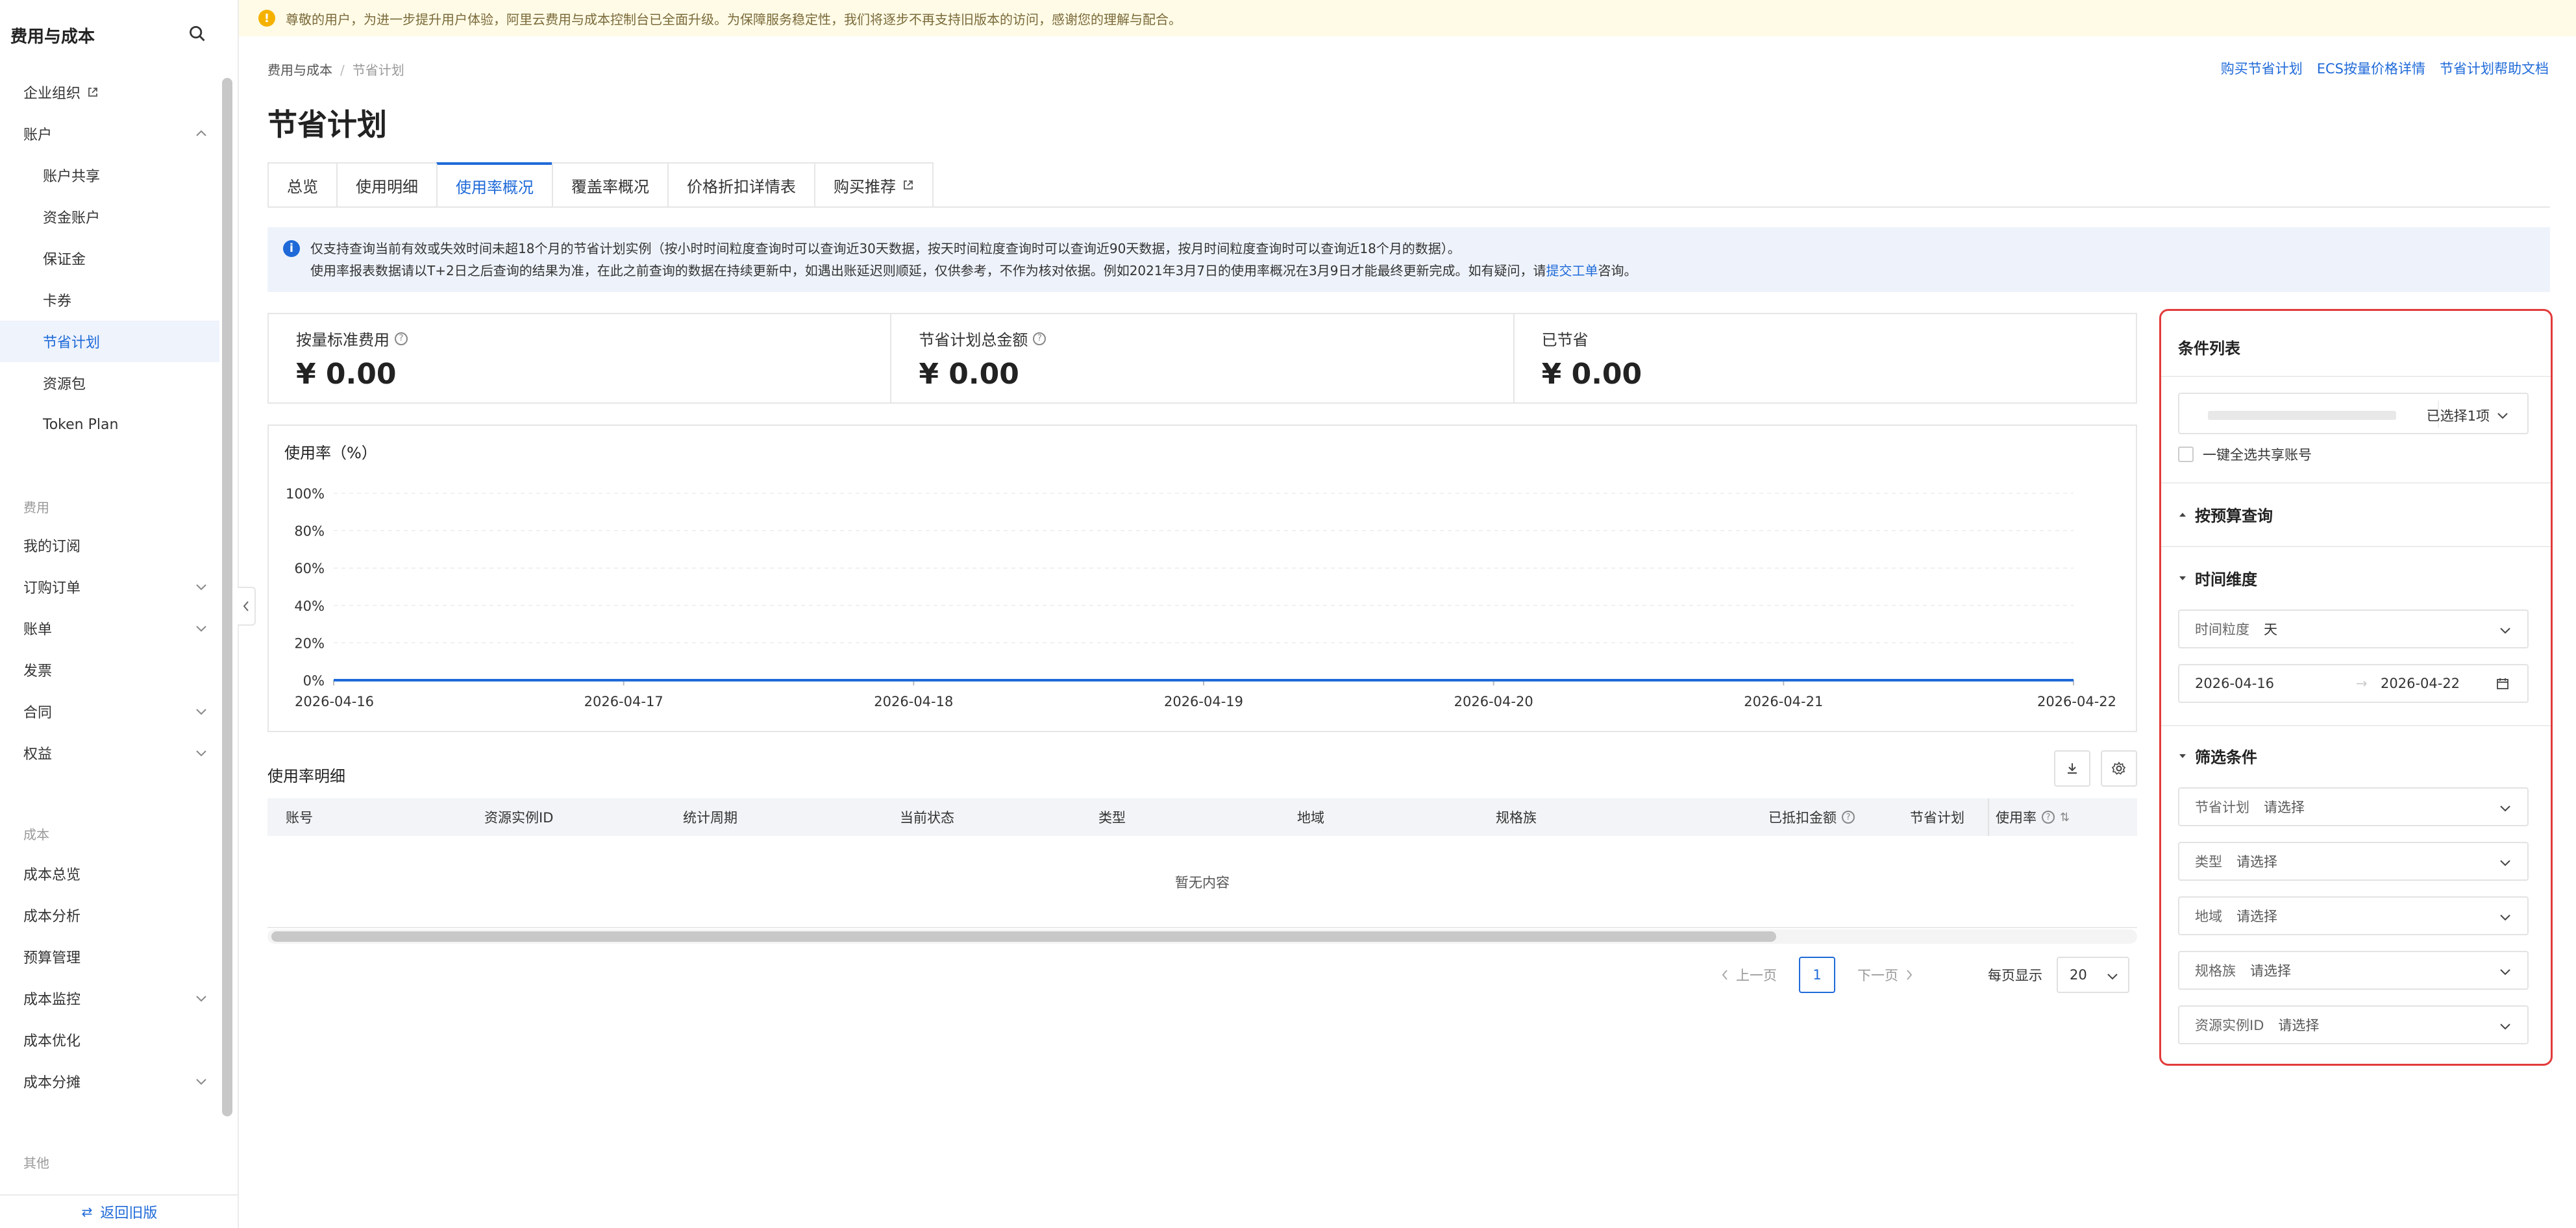 The image size is (2576, 1228). I want to click on breadcrumb-root: 费用与成本, so click(299, 70).